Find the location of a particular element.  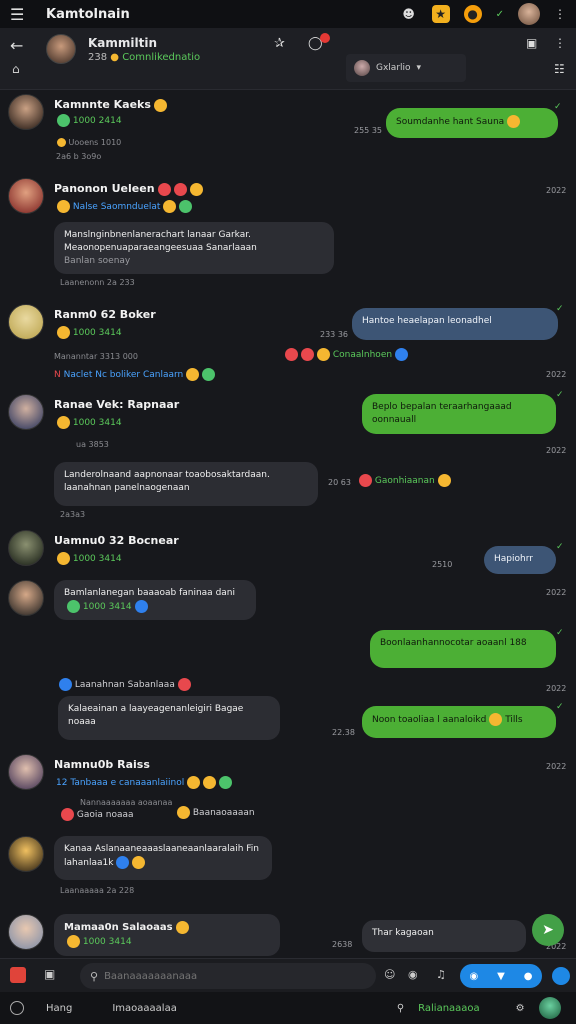

gallery-icon: ▣ is located at coordinates (531, 43).